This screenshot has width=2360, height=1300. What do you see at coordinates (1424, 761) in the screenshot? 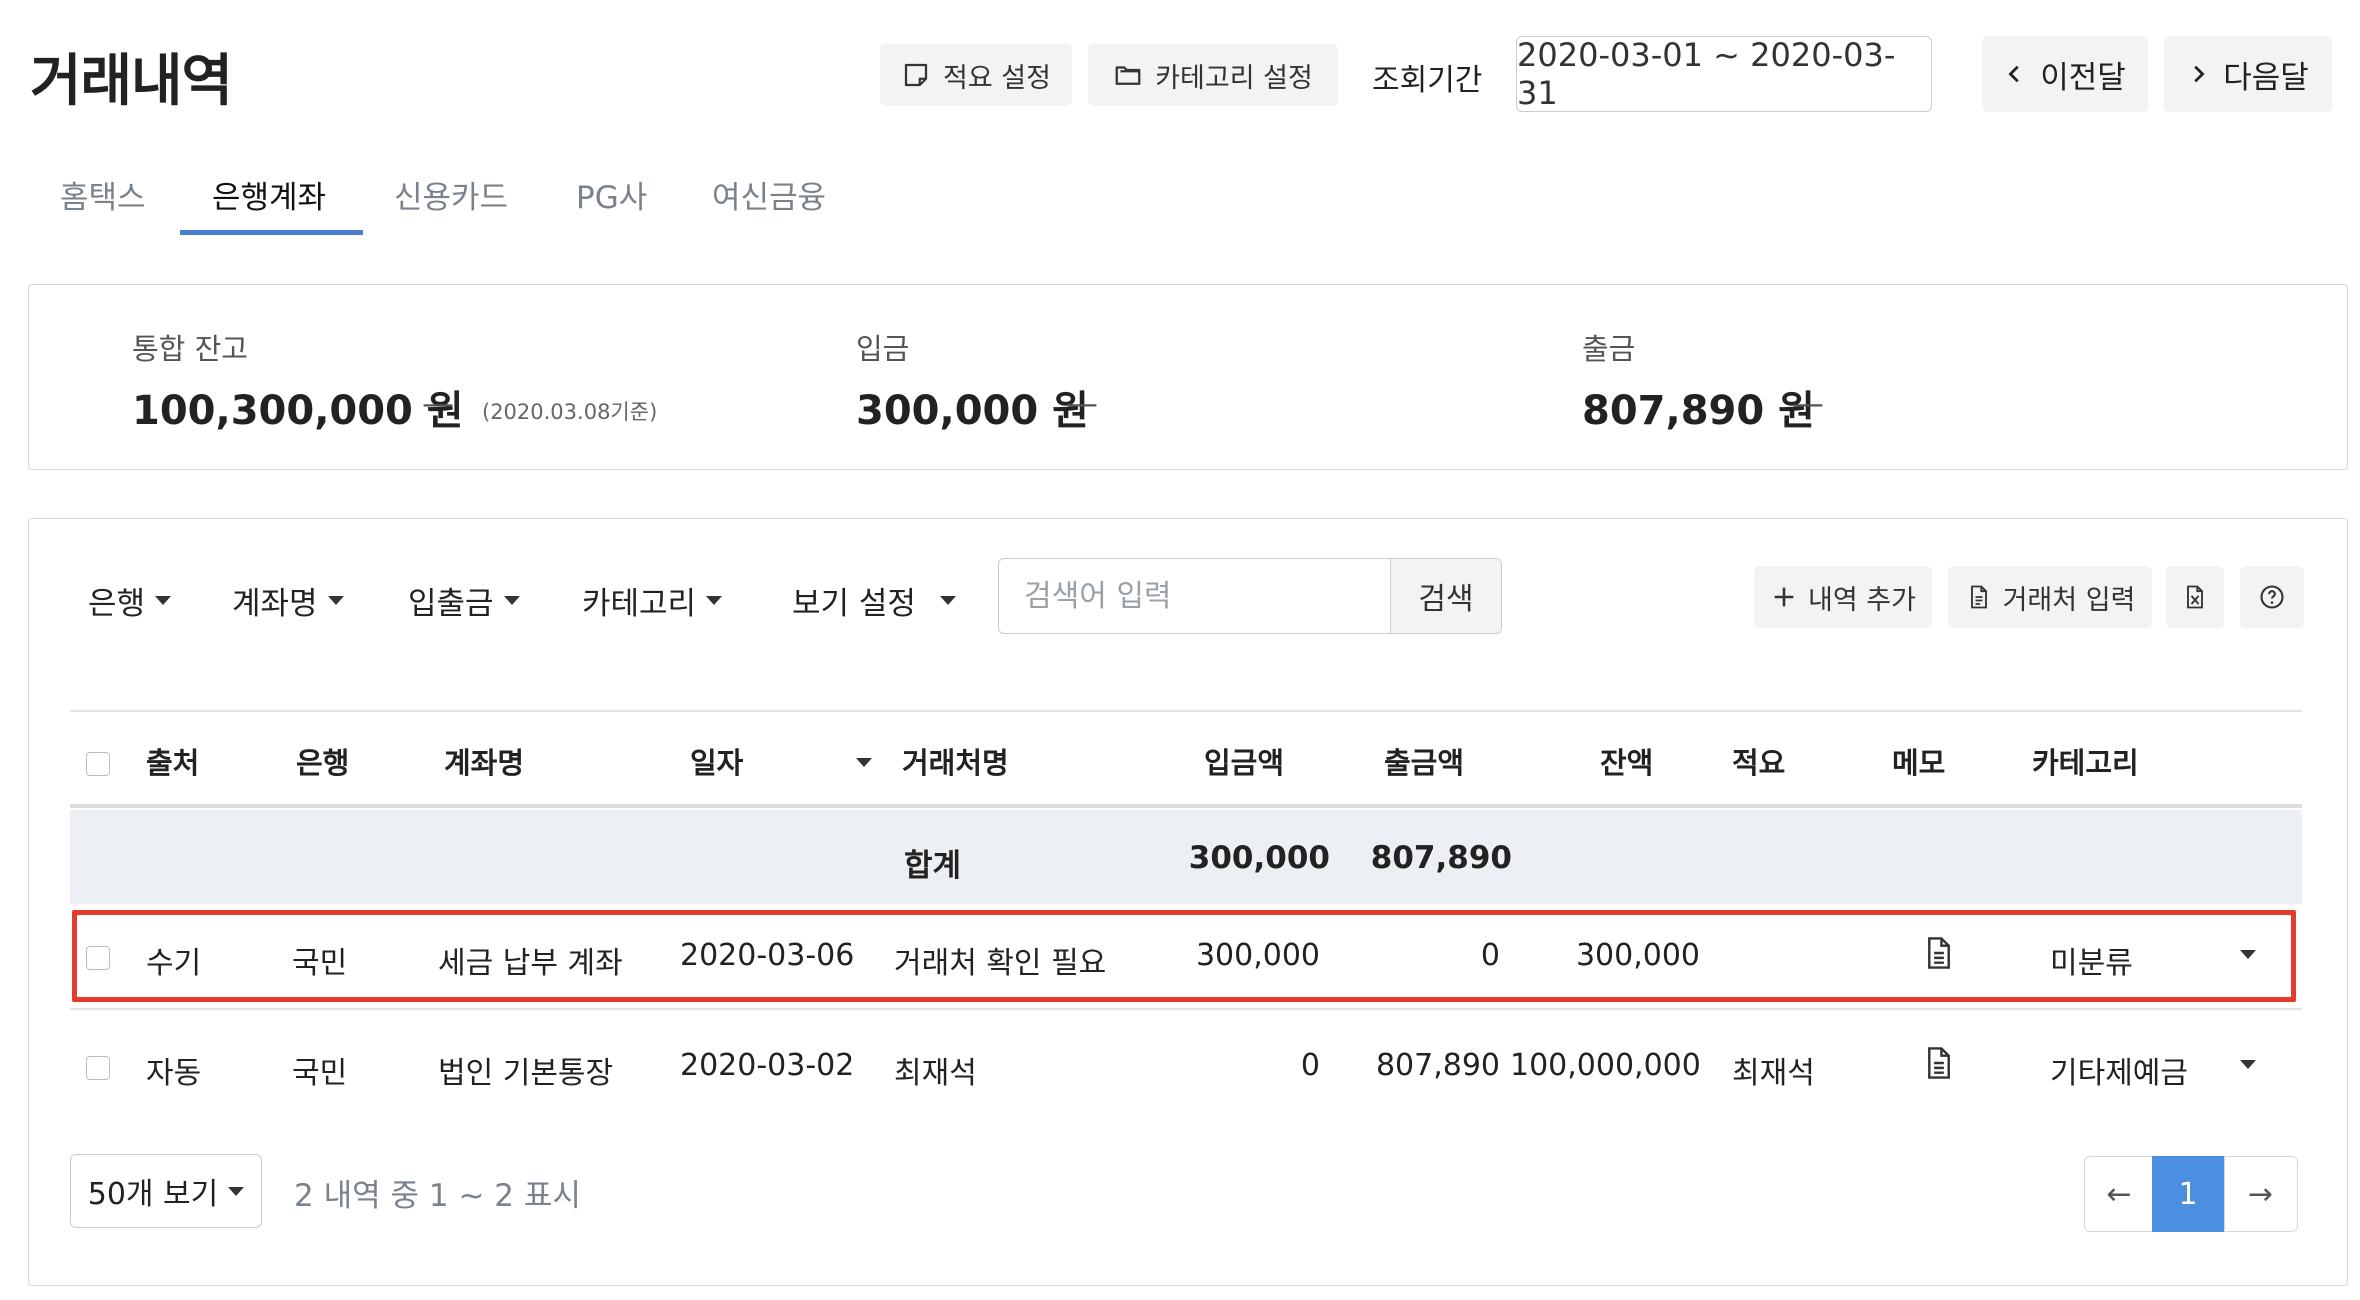
I see `column-header-withdraw: 출금액` at bounding box center [1424, 761].